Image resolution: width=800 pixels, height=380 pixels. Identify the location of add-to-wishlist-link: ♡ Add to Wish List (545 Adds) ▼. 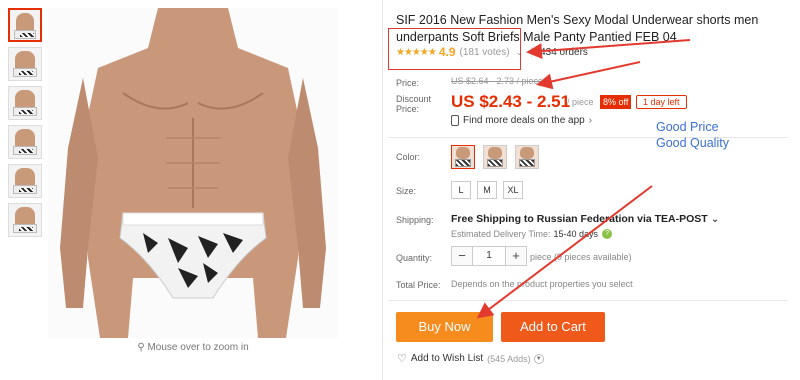
(470, 358).